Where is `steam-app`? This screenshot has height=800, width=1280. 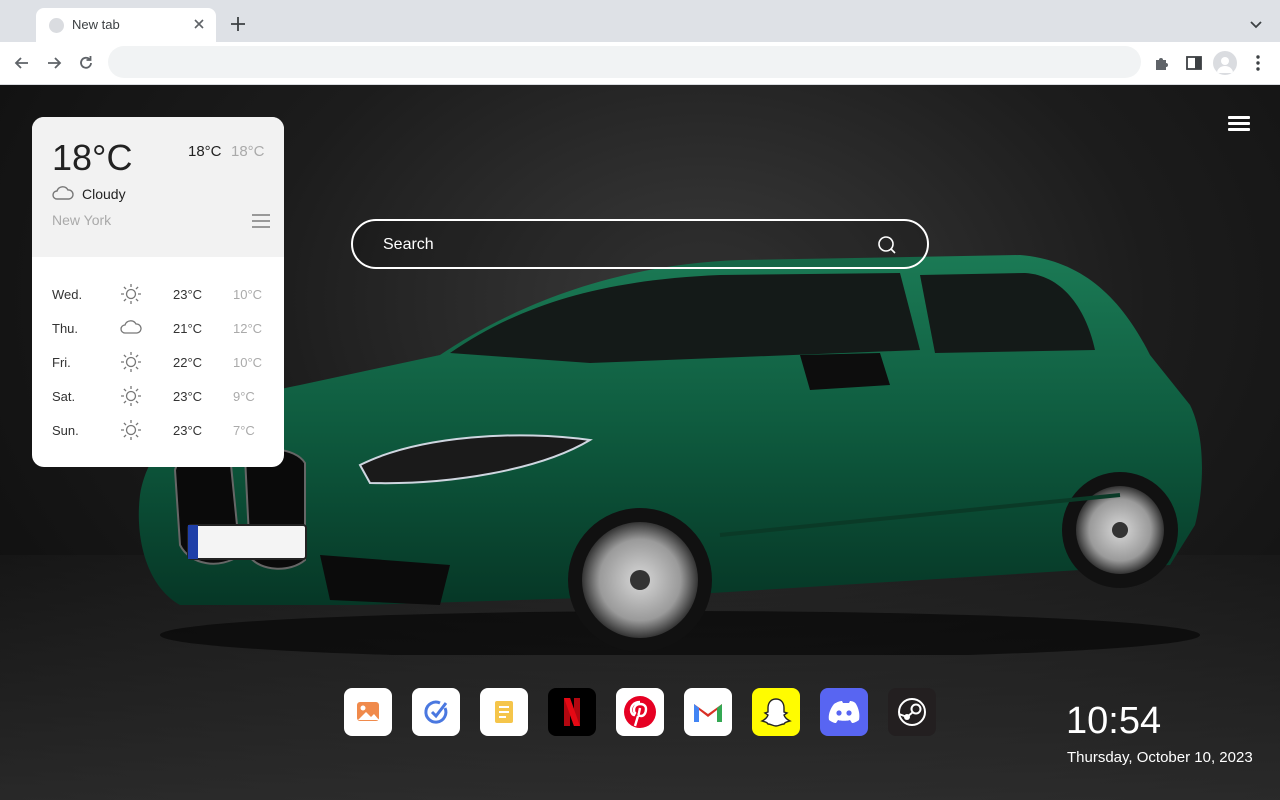
steam-app is located at coordinates (912, 712).